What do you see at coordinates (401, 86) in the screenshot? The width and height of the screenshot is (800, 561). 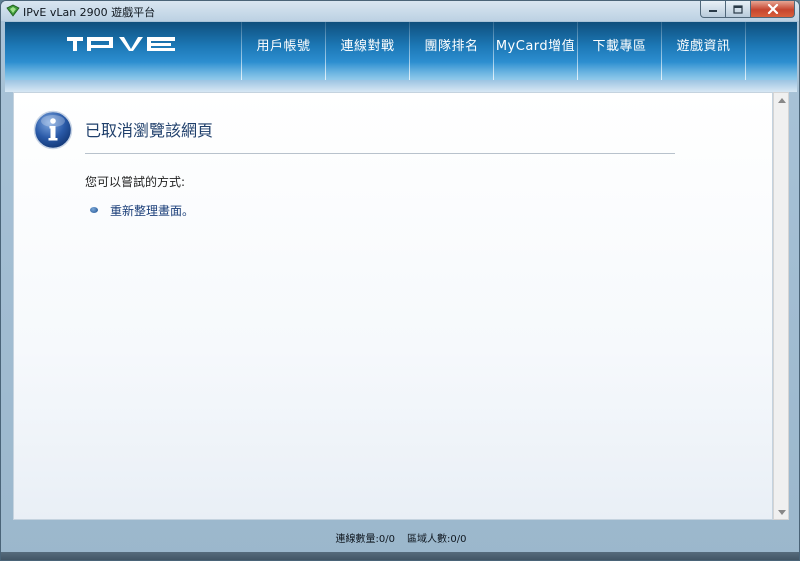 I see `header-subbar` at bounding box center [401, 86].